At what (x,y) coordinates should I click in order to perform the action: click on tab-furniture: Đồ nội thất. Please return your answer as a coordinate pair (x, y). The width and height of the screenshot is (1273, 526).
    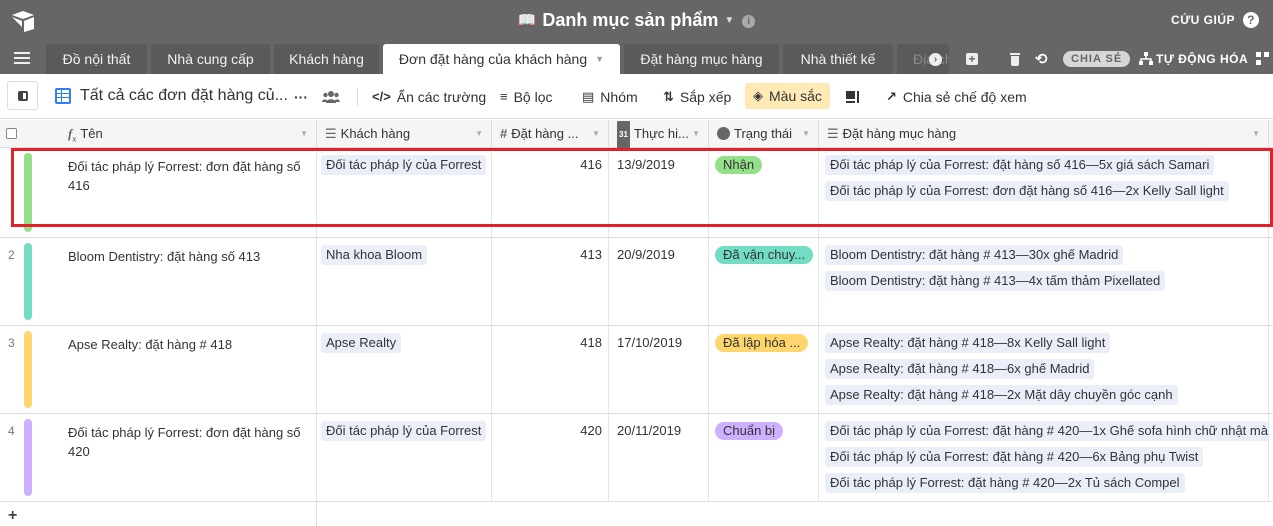
    Looking at the image, I should click on (96, 59).